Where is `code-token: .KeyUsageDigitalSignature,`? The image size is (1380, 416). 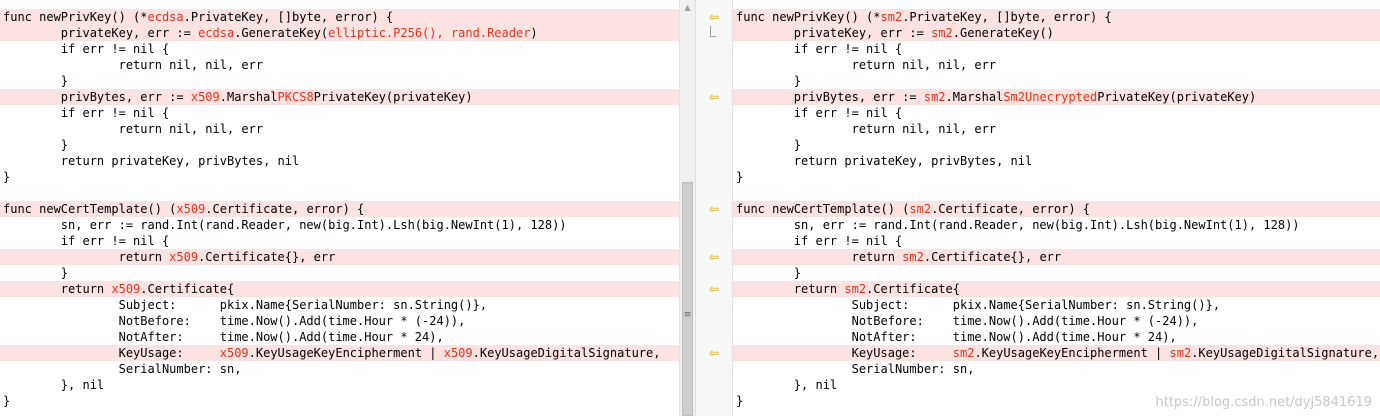 code-token: .KeyUsageDigitalSignature, is located at coordinates (1285, 353).